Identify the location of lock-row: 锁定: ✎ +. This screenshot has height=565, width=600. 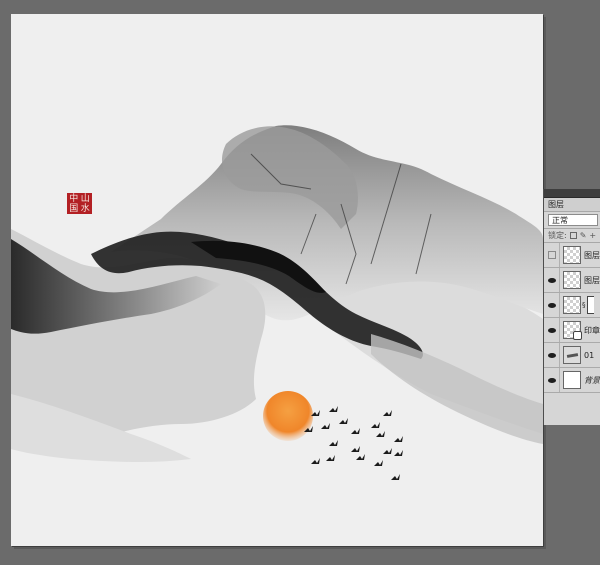
(572, 236).